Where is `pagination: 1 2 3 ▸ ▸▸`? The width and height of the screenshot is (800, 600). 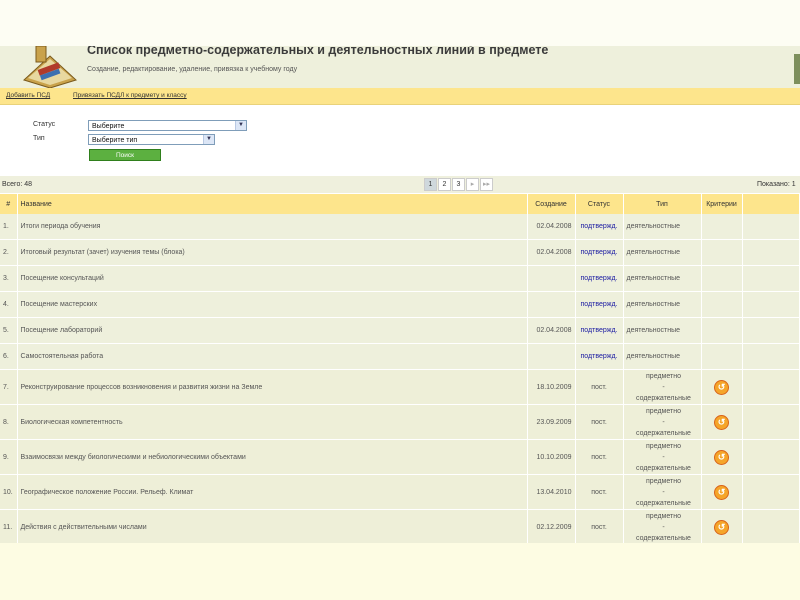
pagination: 1 2 3 ▸ ▸▸ is located at coordinates (459, 184).